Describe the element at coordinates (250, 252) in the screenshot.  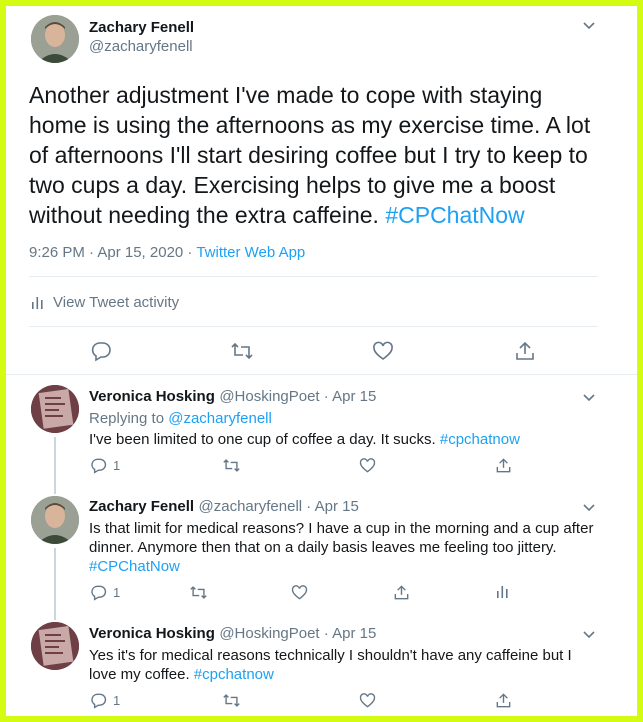
I see `source-link: Twitter Web App` at that location.